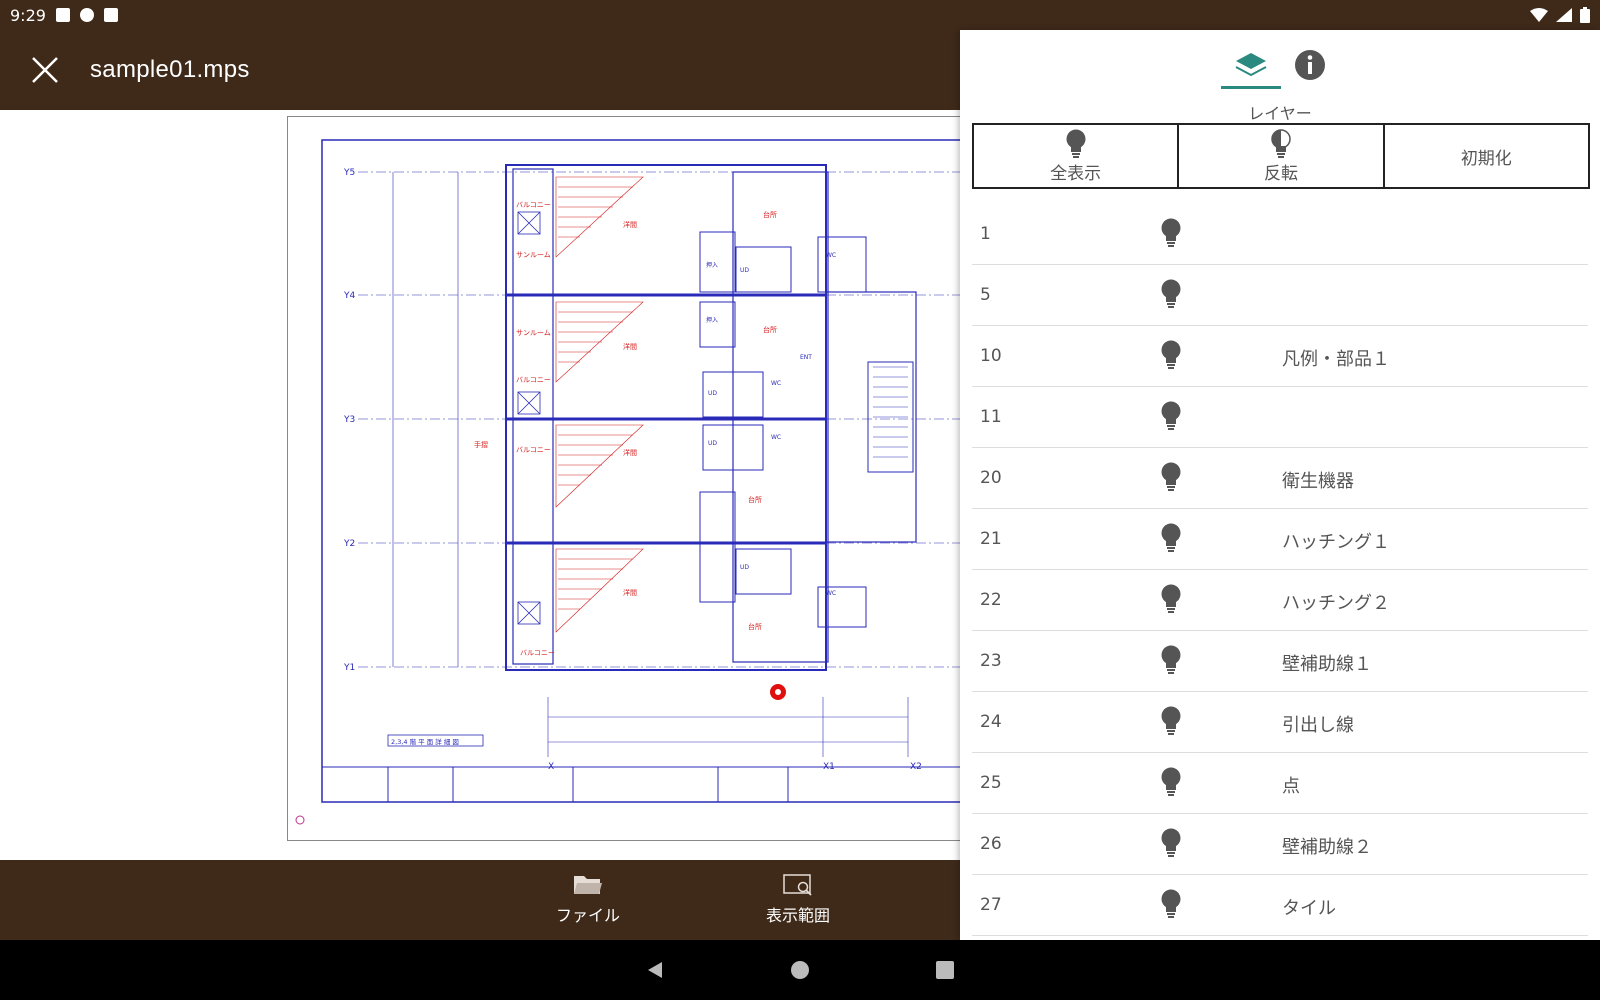  Describe the element at coordinates (985, 295) in the screenshot. I see `layer-number: 5` at that location.